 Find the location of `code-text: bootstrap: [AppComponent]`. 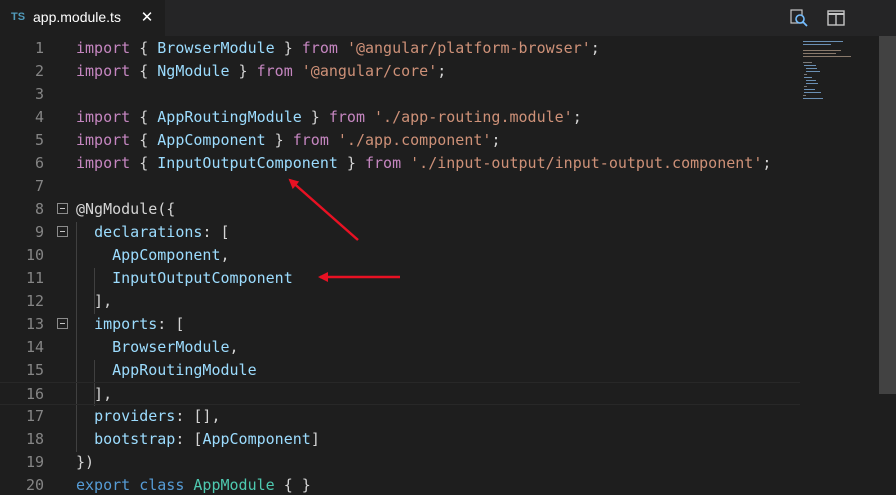

code-text: bootstrap: [AppComponent] is located at coordinates (198, 439).